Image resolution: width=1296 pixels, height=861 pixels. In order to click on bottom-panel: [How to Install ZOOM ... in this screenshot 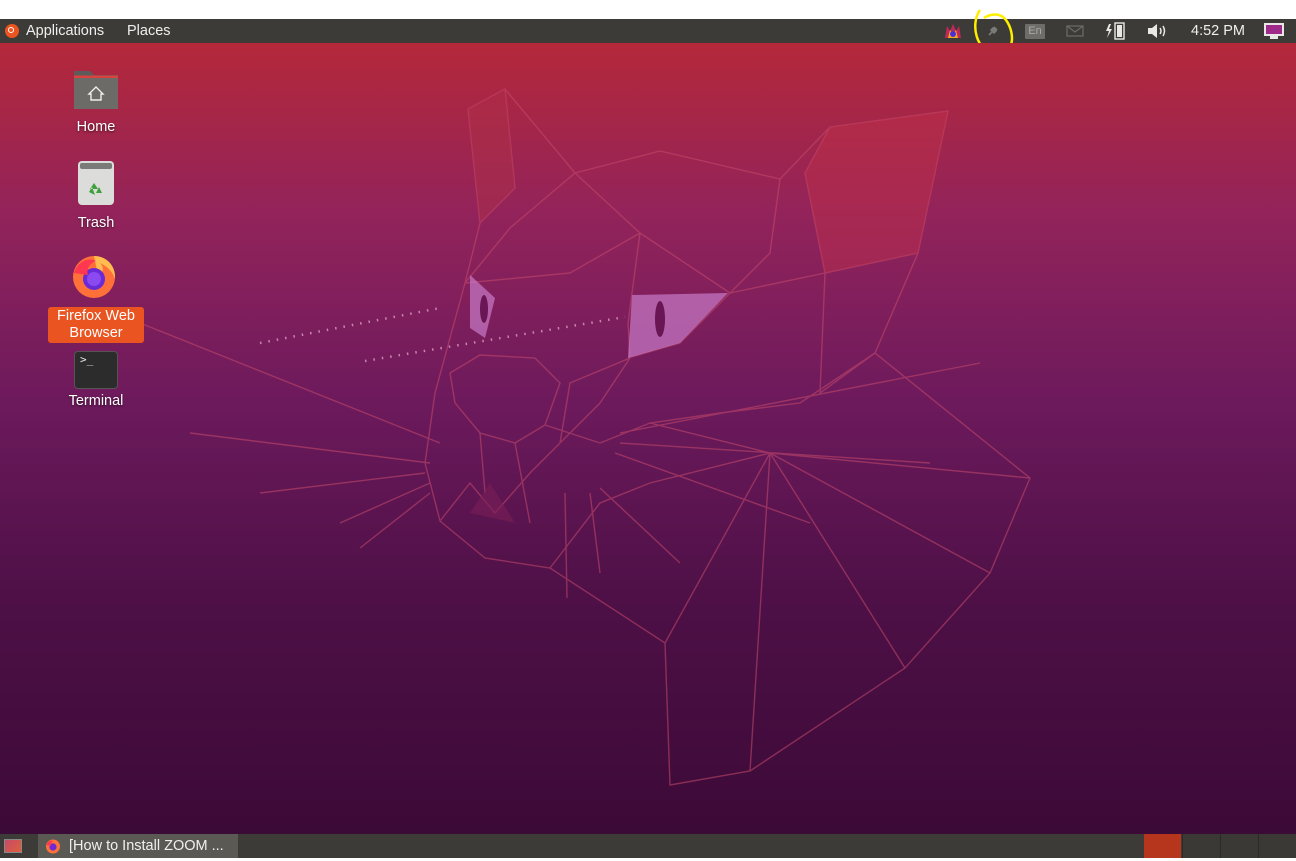, I will do `click(648, 846)`.